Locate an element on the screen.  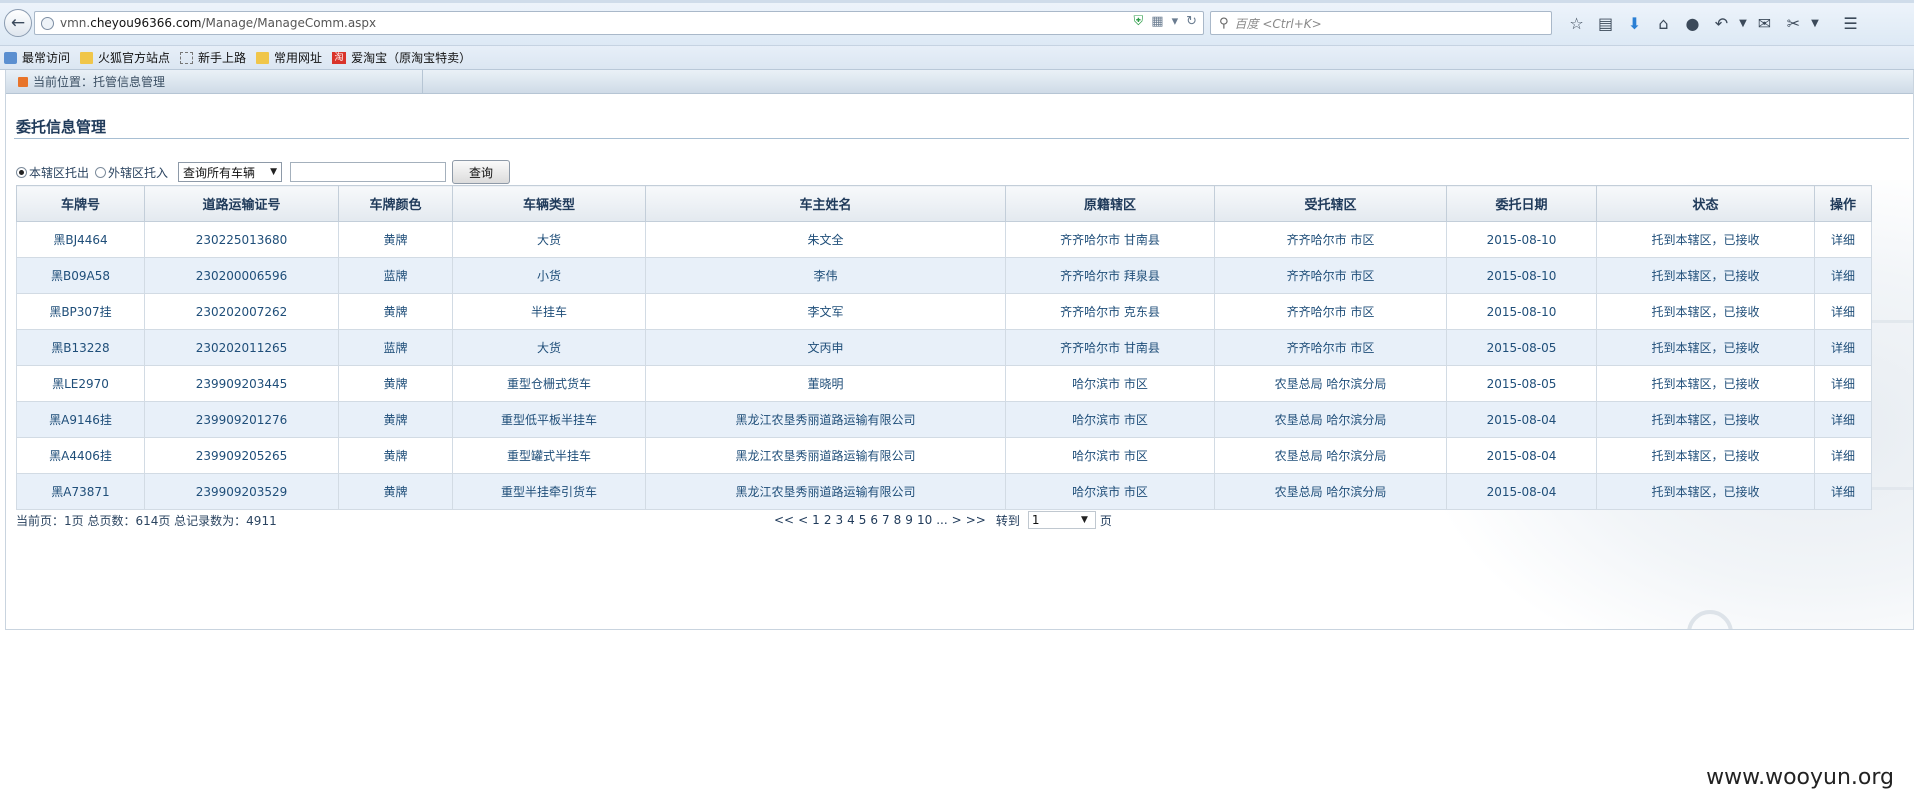
bookmark-most-visited: 最常访问 is located at coordinates (37, 57).